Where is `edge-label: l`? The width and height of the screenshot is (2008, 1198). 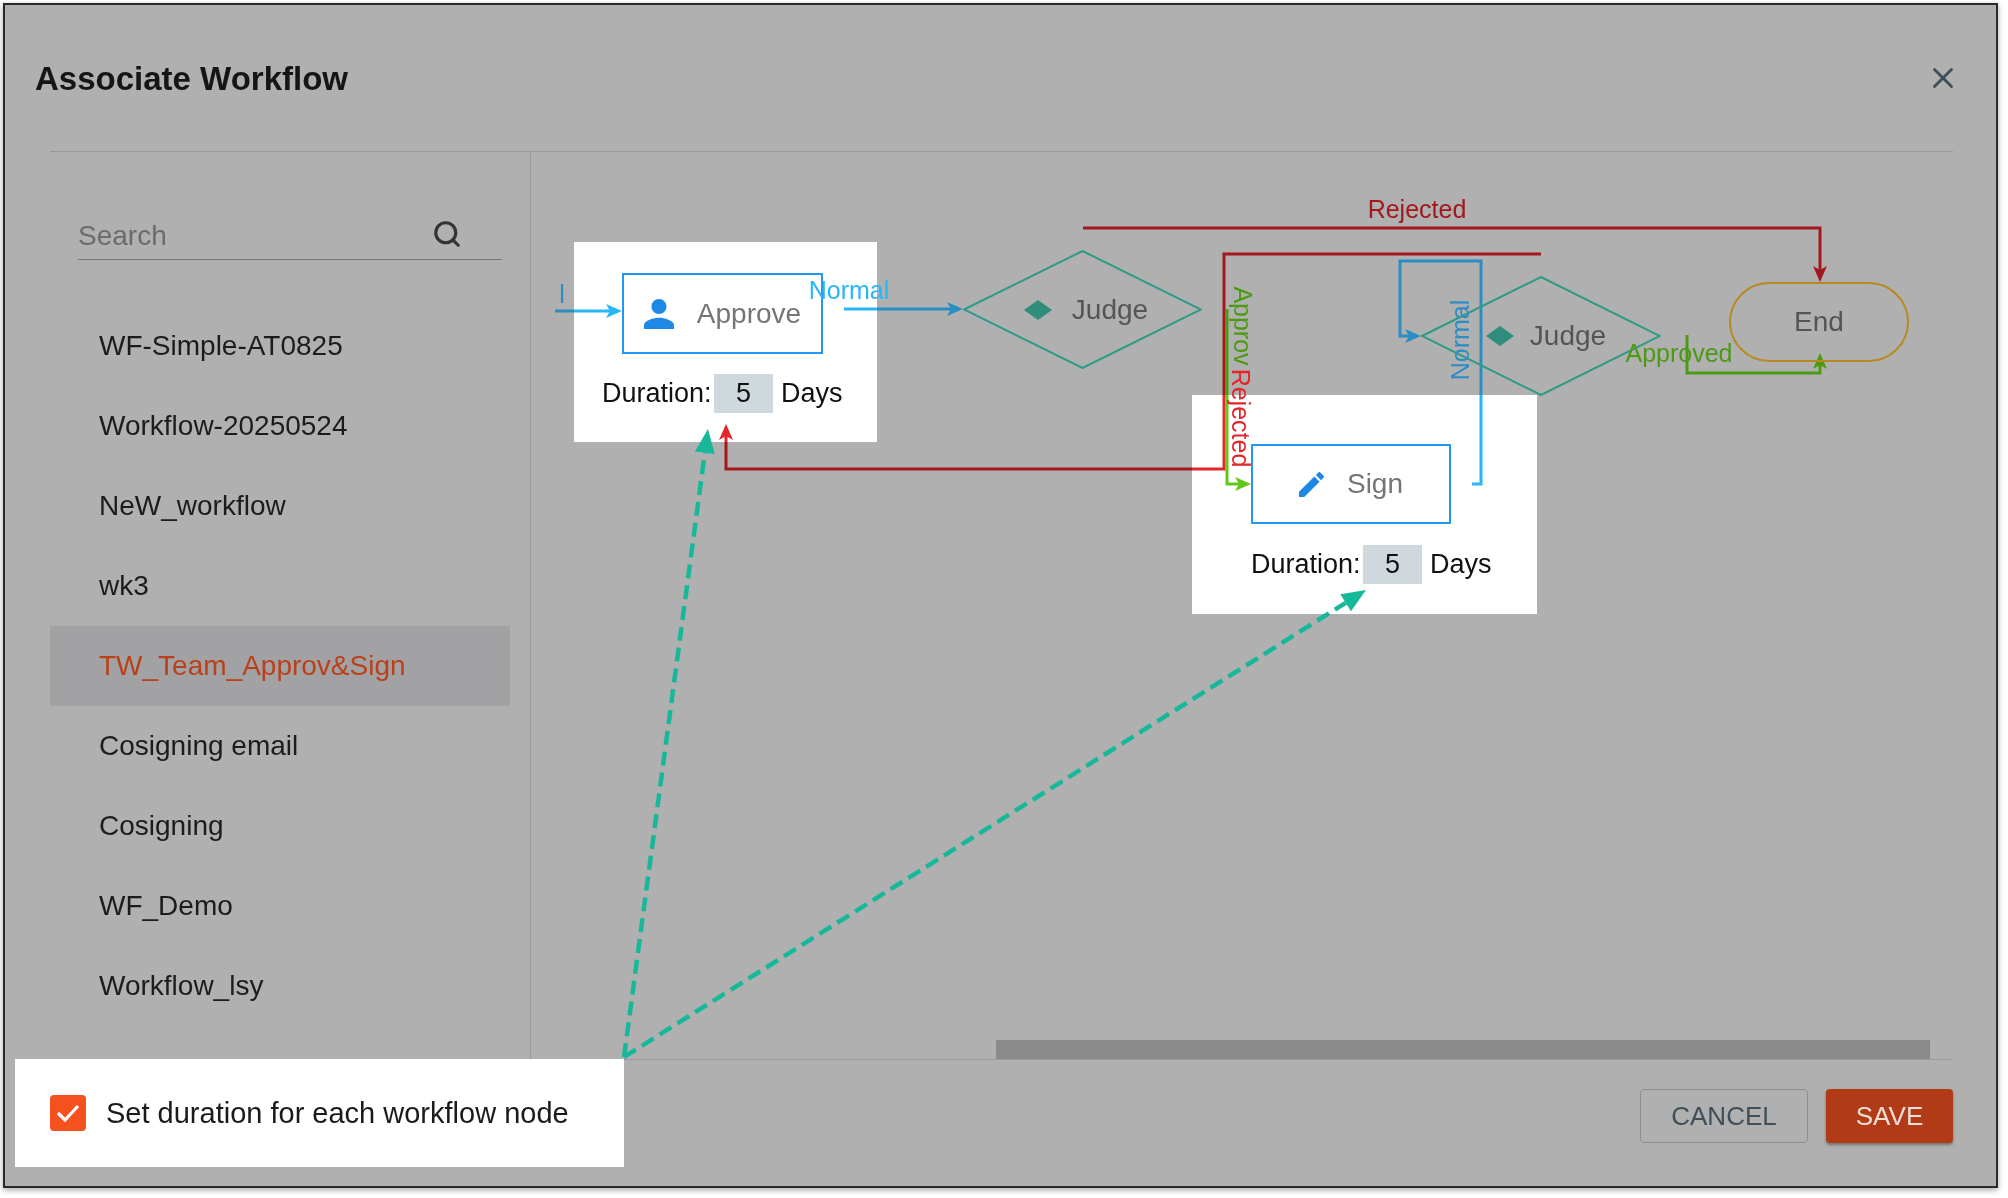
edge-label: l is located at coordinates (562, 294).